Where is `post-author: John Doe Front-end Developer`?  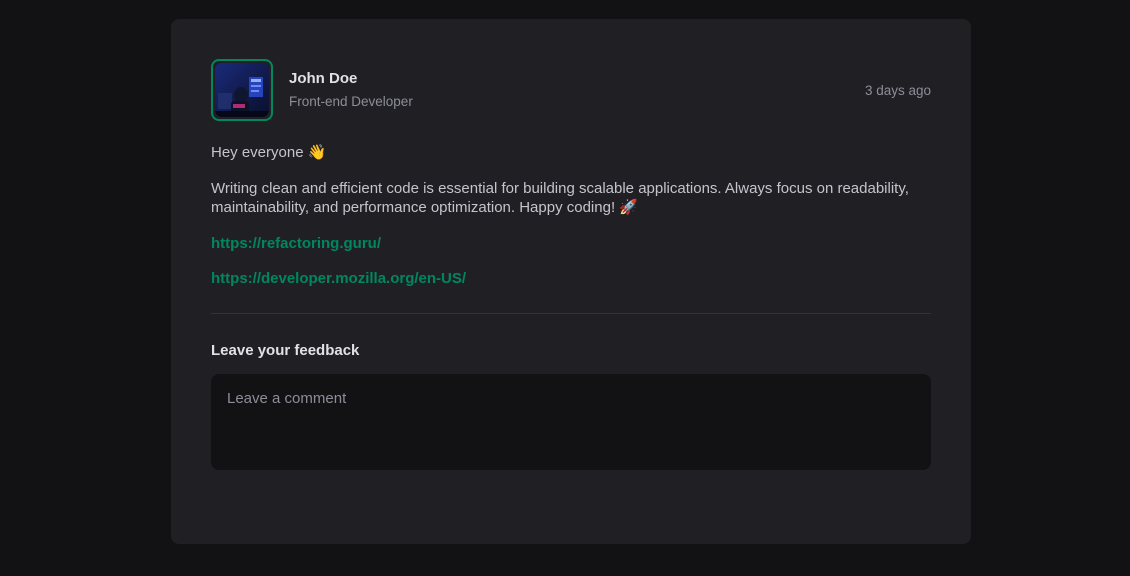
post-author: John Doe Front-end Developer is located at coordinates (312, 90).